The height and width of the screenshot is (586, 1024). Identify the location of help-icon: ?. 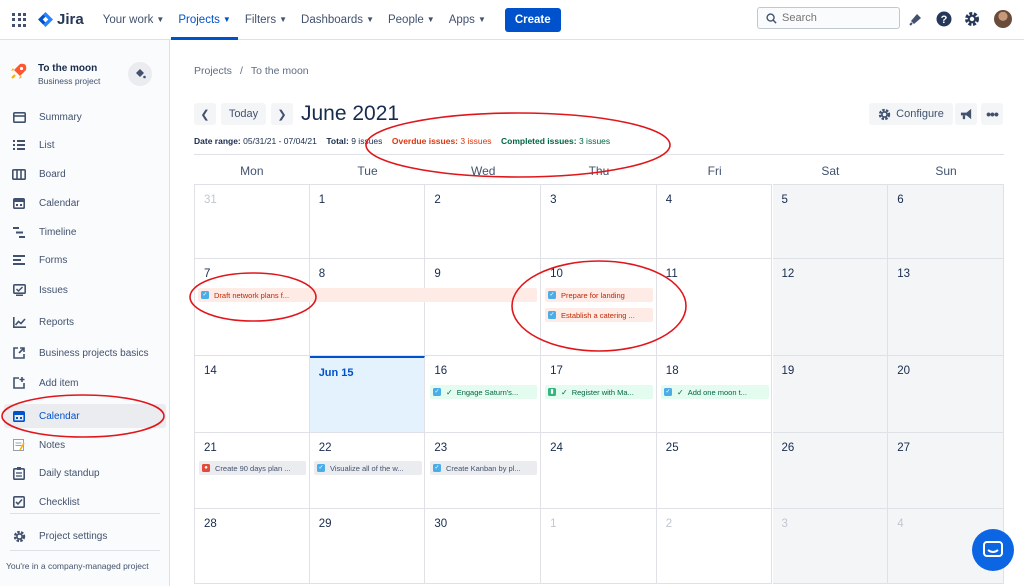
(944, 19).